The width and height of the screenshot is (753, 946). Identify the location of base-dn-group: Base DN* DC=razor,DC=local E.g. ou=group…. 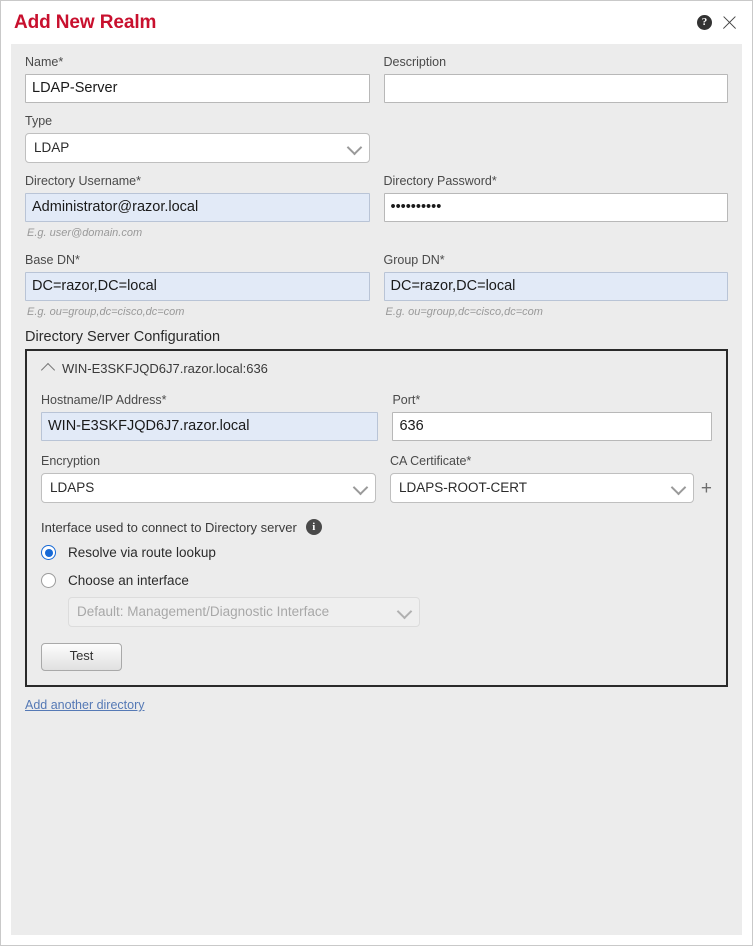
(197, 285).